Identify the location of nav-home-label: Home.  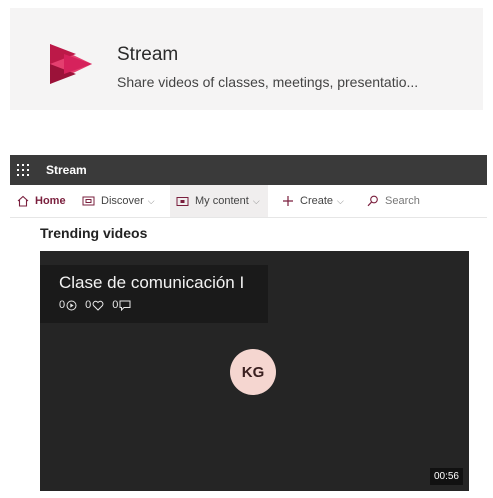
(50, 201).